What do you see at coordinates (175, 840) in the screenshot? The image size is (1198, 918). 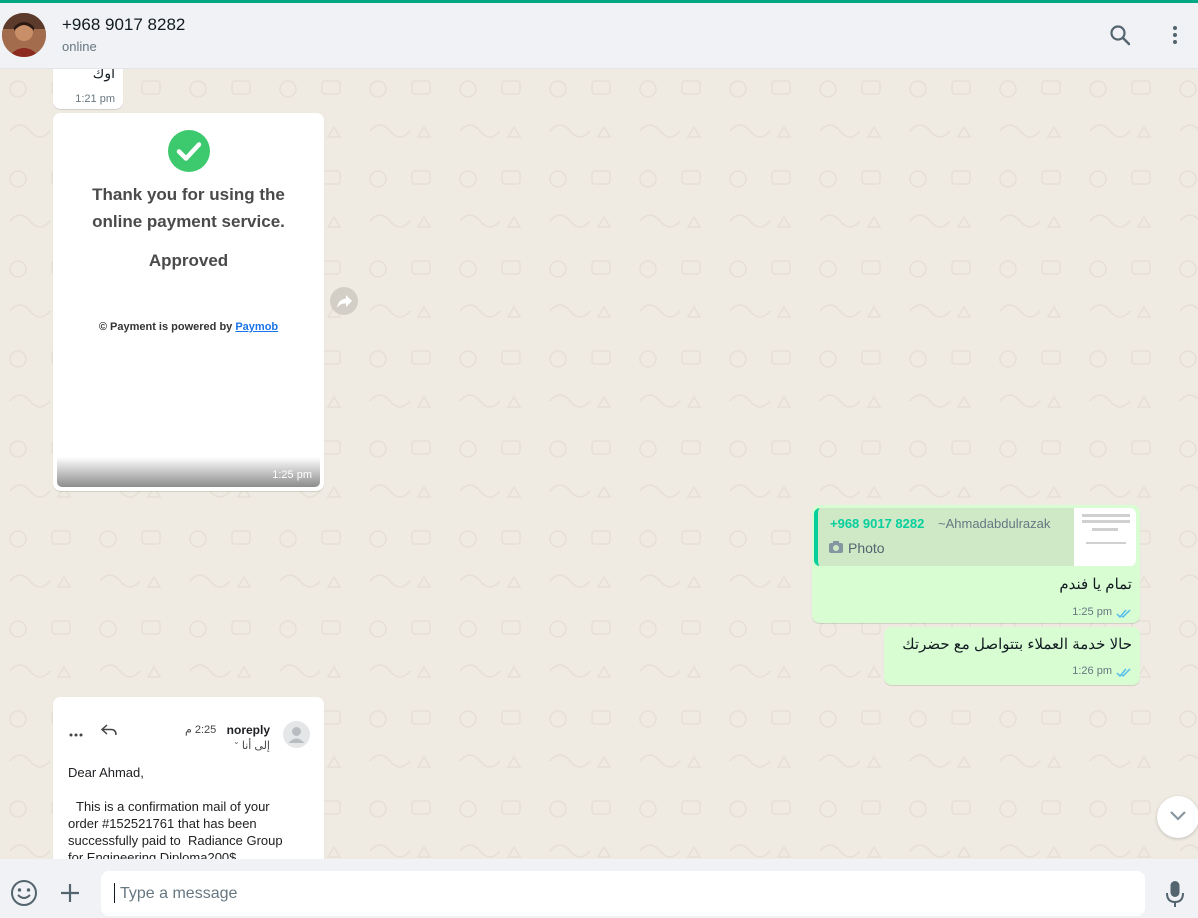 I see `email-body-line: successfully paid to Radiance Group` at bounding box center [175, 840].